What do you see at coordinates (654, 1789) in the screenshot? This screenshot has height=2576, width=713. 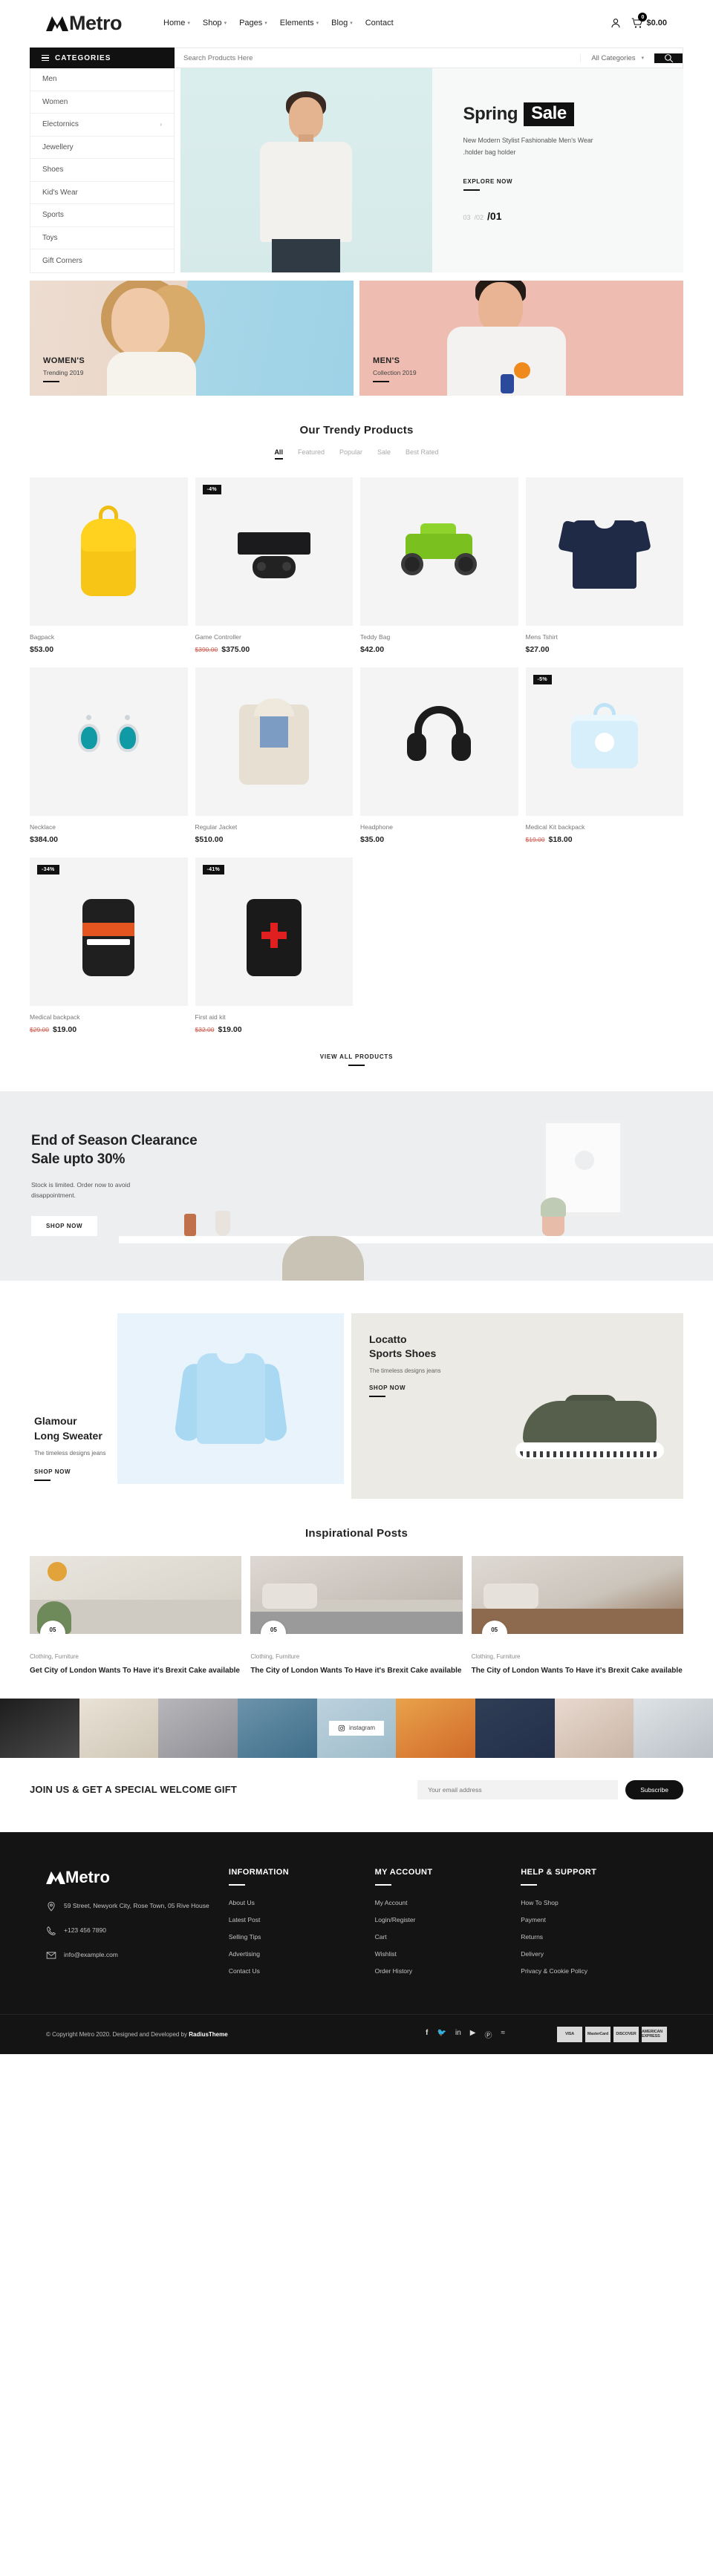 I see `newsletter-subscribe-button: Subscribe` at bounding box center [654, 1789].